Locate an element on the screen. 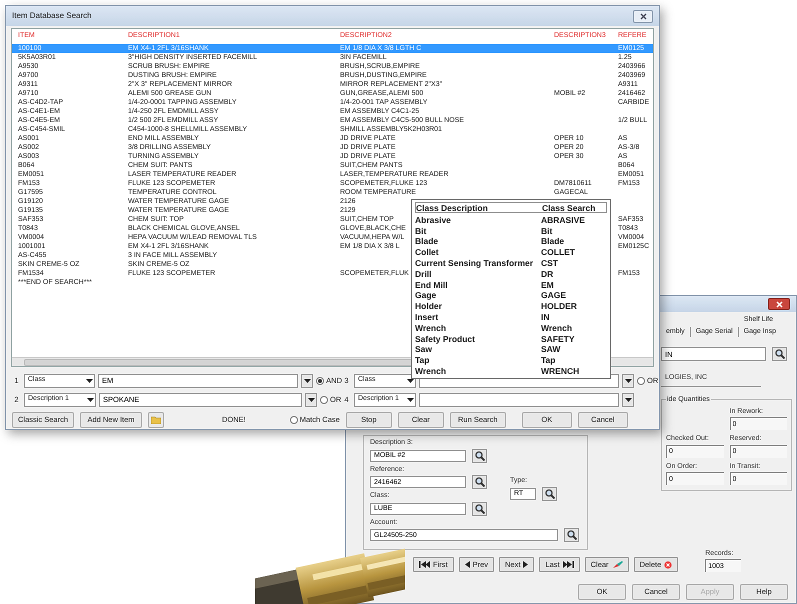  list-item: COLLET is located at coordinates (574, 252).